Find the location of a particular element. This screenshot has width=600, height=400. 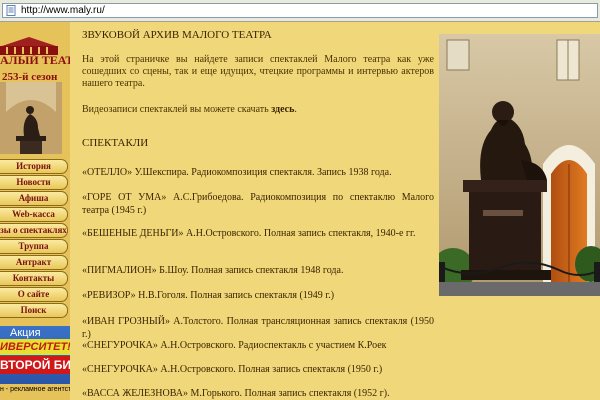

video-text-end: . is located at coordinates (295, 109).